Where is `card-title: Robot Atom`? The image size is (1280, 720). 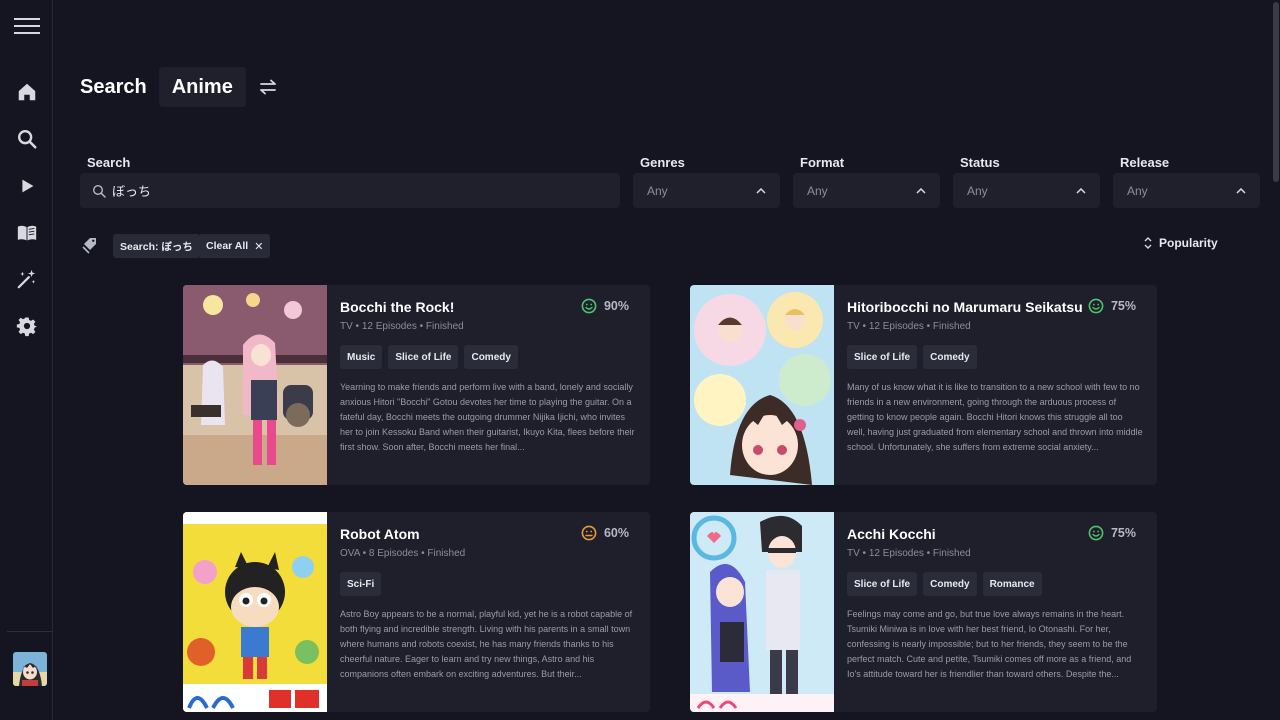 card-title: Robot Atom is located at coordinates (380, 534).